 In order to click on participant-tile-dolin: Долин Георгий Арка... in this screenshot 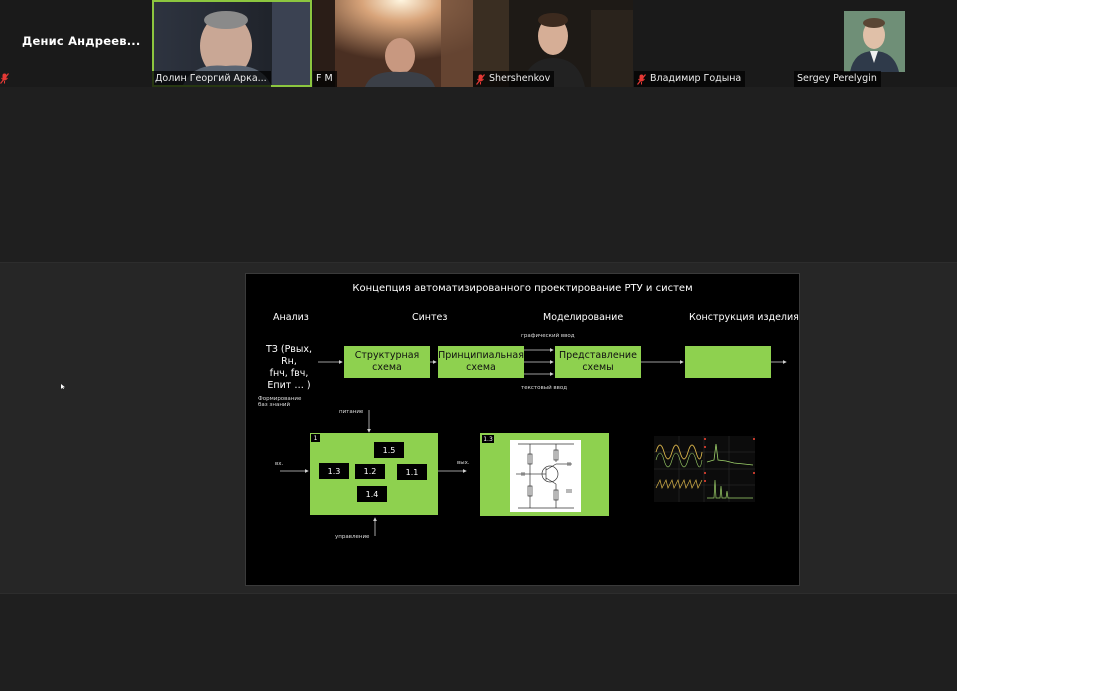, I will do `click(232, 43)`.